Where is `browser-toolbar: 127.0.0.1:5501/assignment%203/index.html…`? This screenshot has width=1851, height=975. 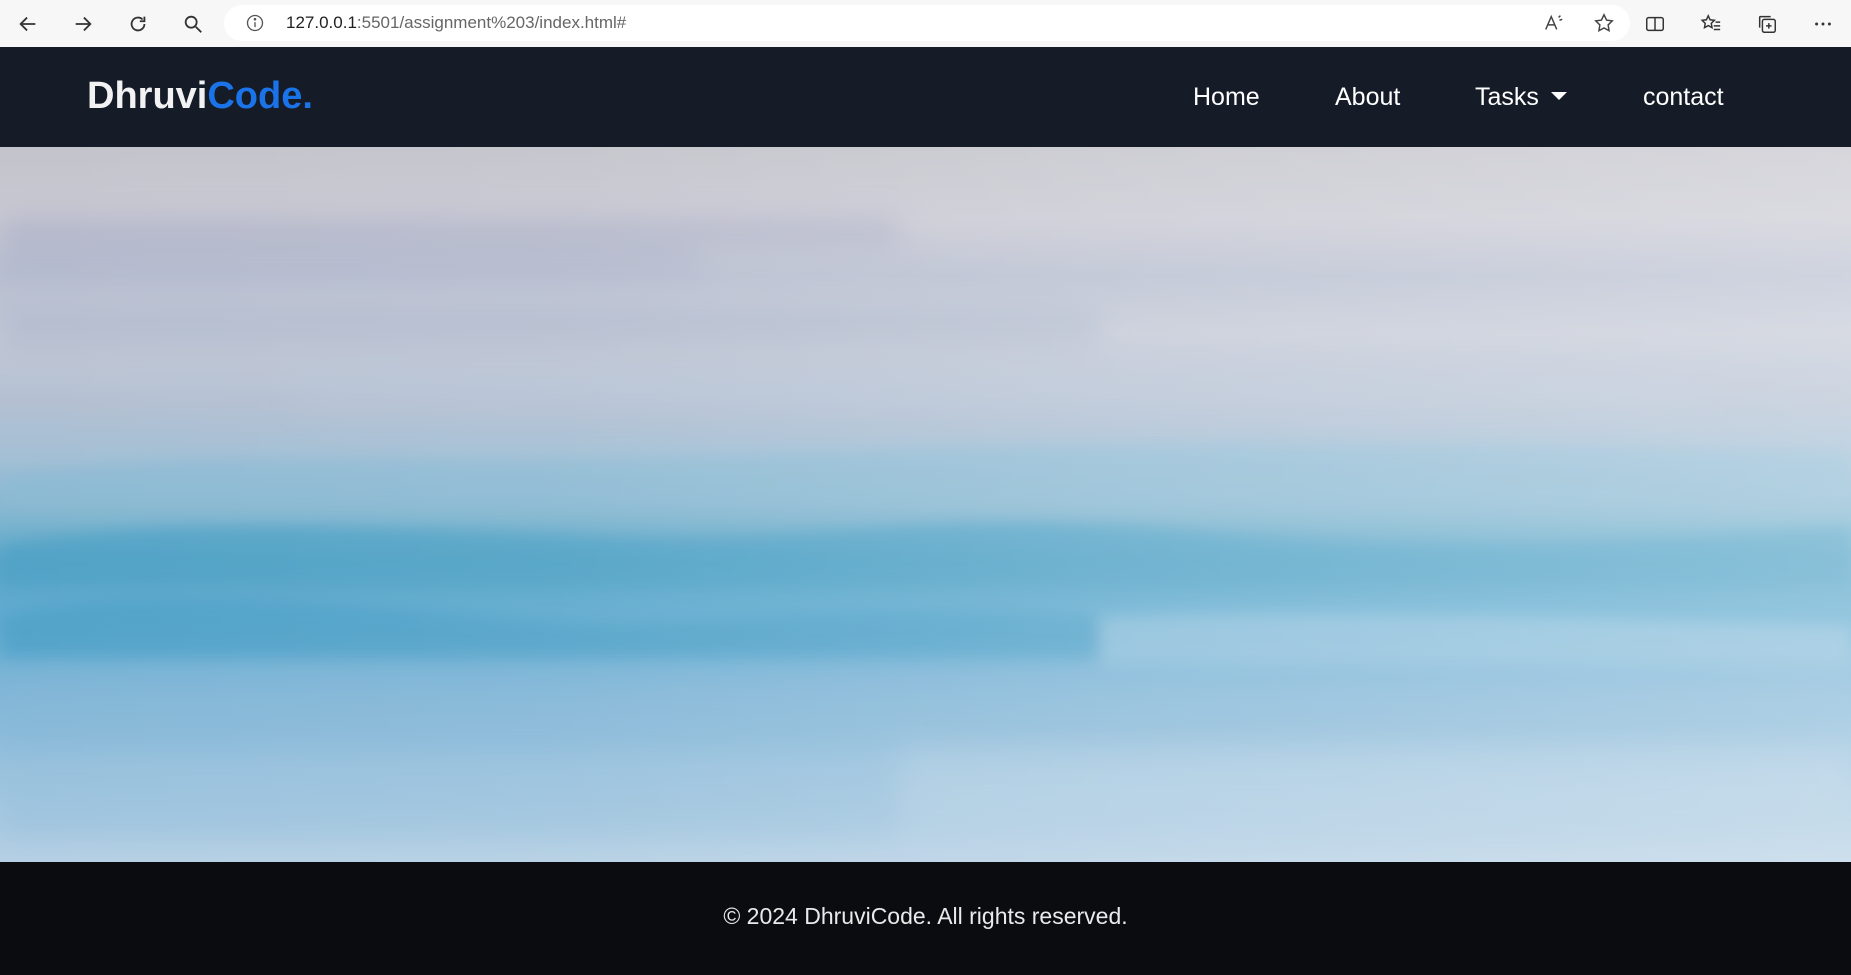 browser-toolbar: 127.0.0.1:5501/assignment%203/index.html… is located at coordinates (925, 23).